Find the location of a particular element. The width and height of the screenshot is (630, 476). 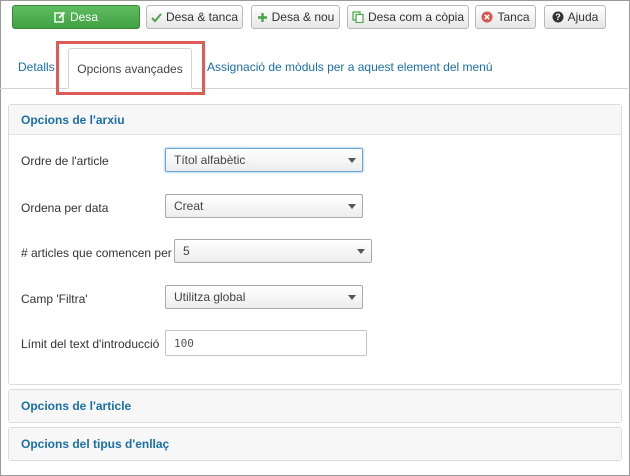

edit-icon is located at coordinates (60, 17).